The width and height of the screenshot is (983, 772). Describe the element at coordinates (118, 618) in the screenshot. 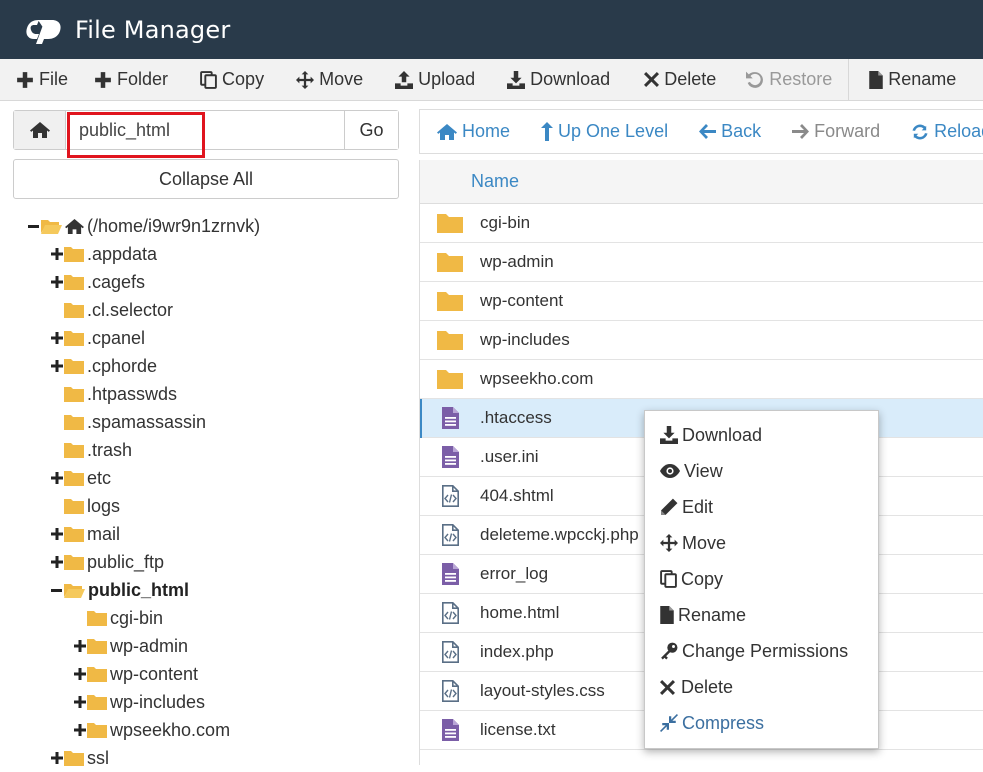

I see `tree-item-cgi-bin: cgi-bin` at that location.